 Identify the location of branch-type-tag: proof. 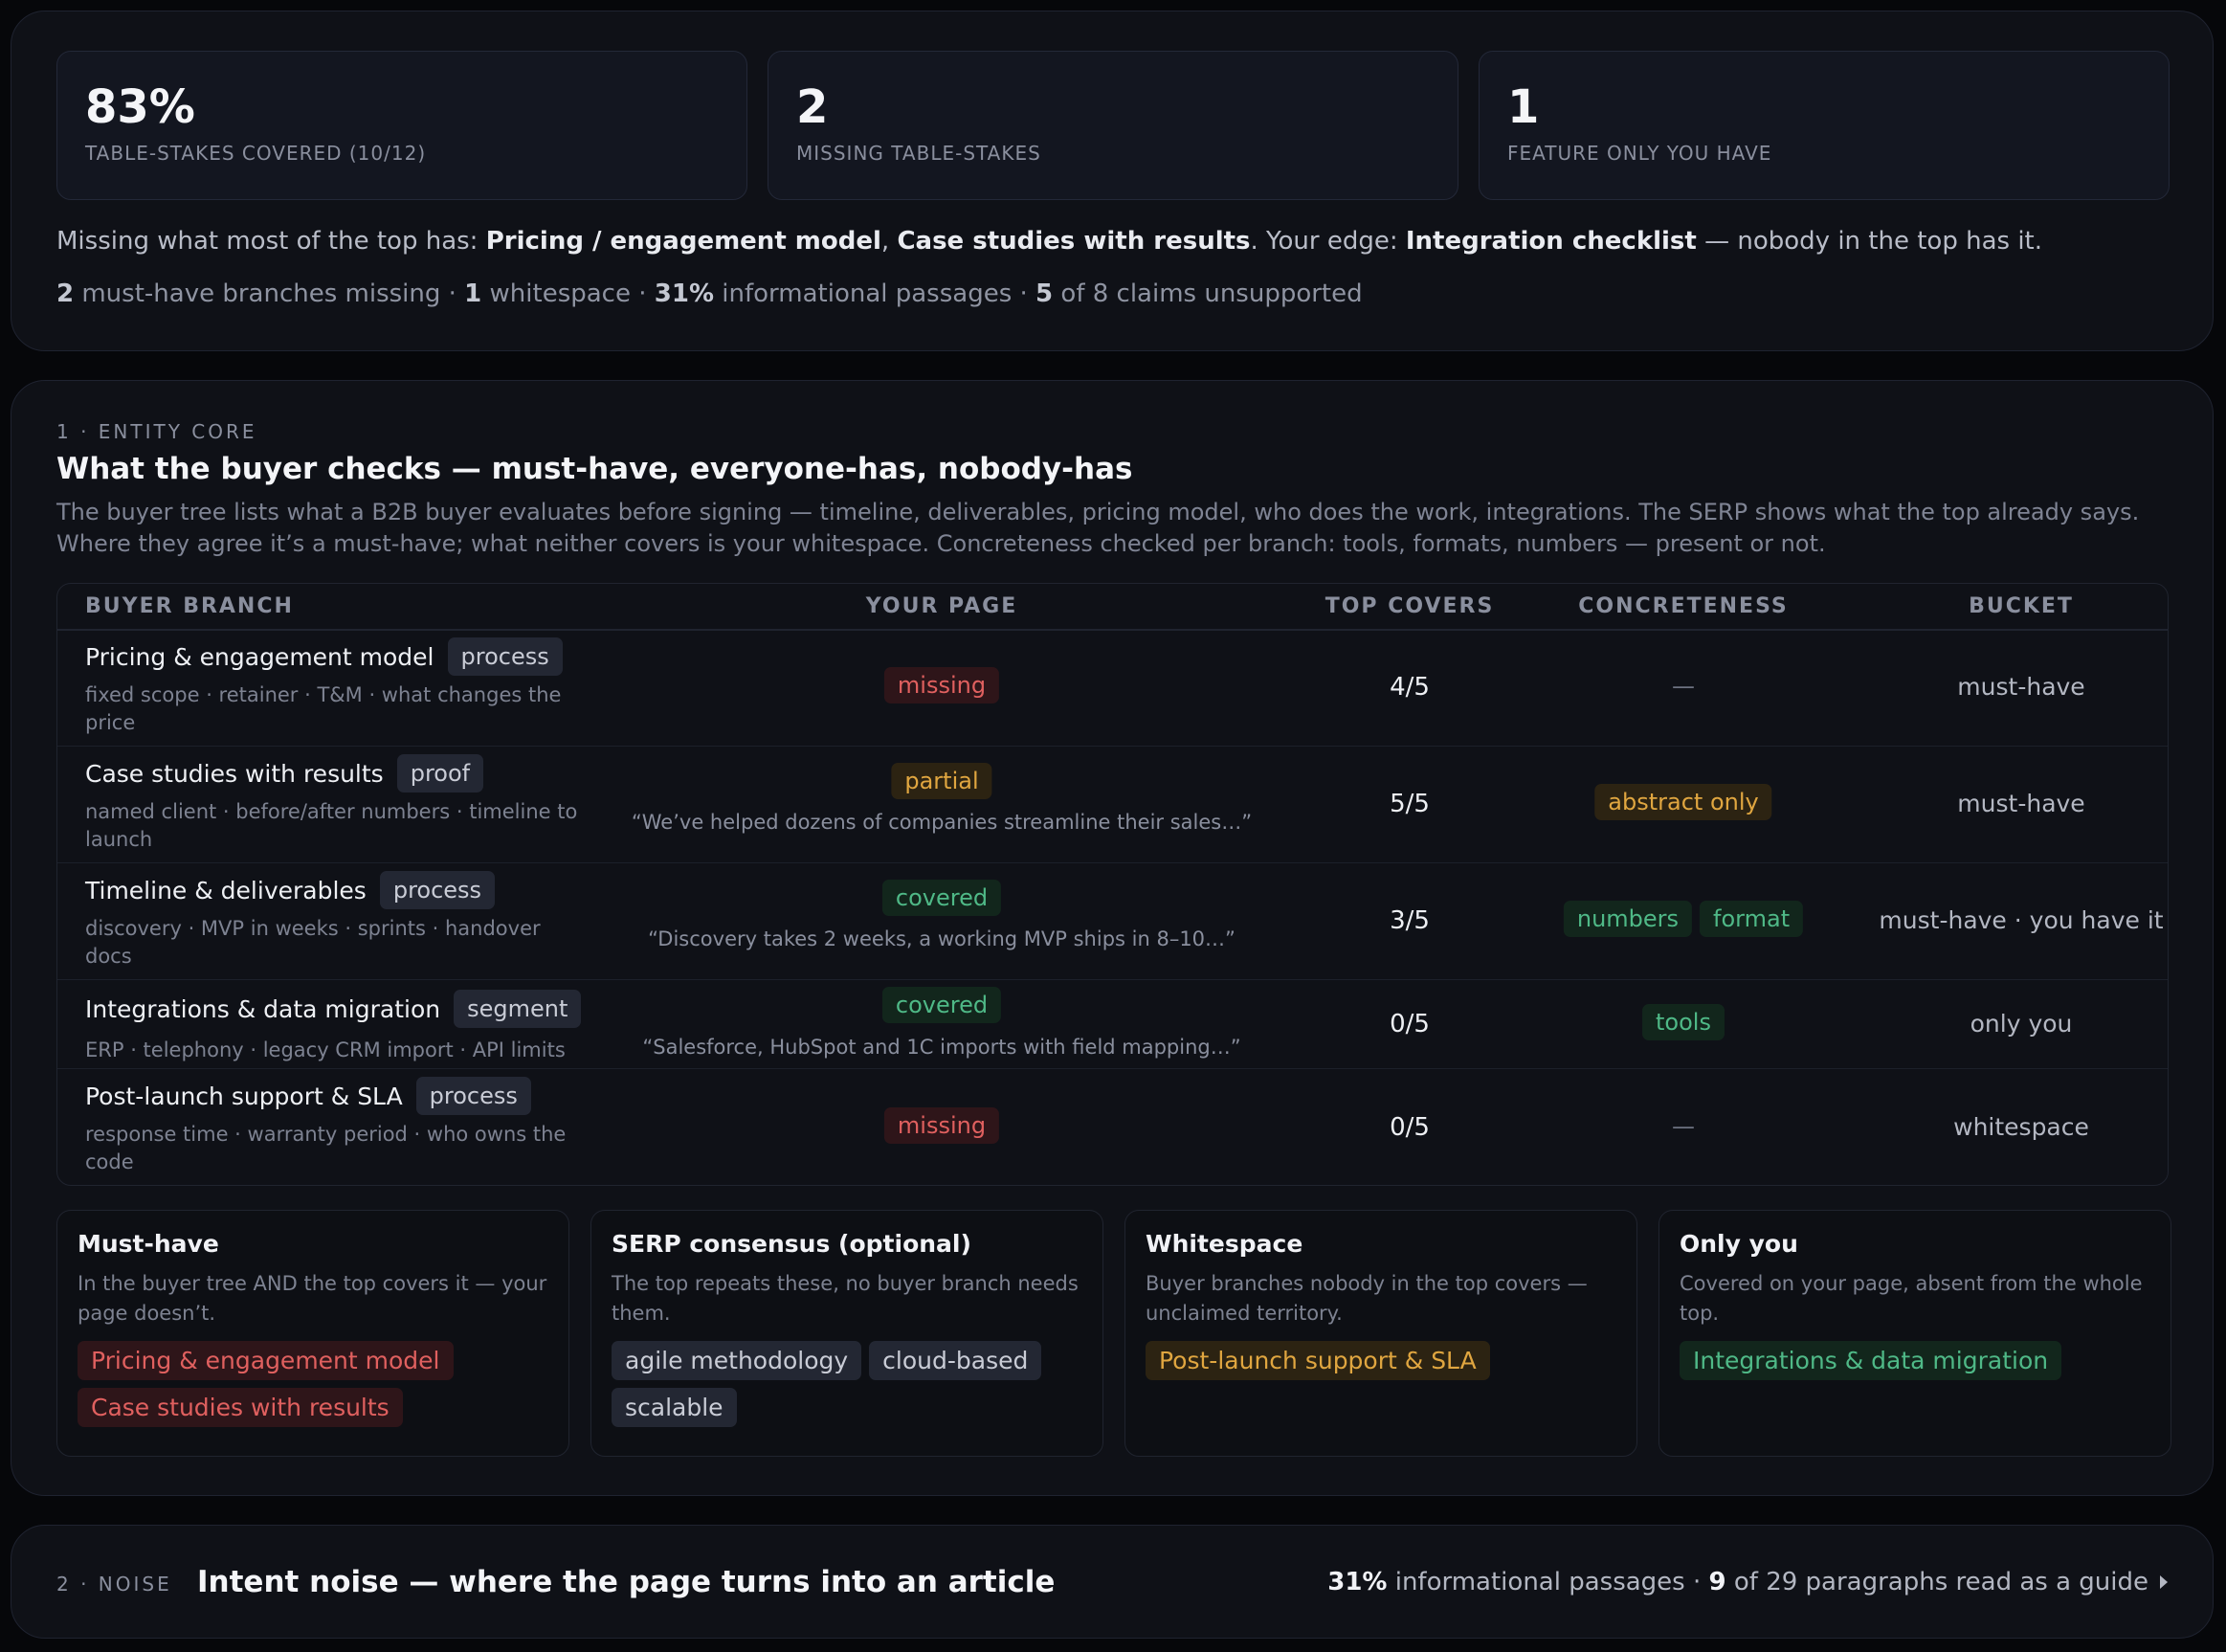
(440, 773).